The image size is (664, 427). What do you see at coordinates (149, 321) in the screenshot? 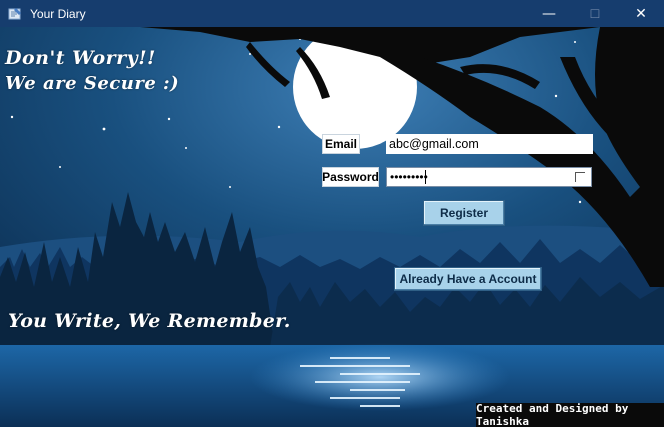
I see `tagline-you-write: You Write, We Remember.` at bounding box center [149, 321].